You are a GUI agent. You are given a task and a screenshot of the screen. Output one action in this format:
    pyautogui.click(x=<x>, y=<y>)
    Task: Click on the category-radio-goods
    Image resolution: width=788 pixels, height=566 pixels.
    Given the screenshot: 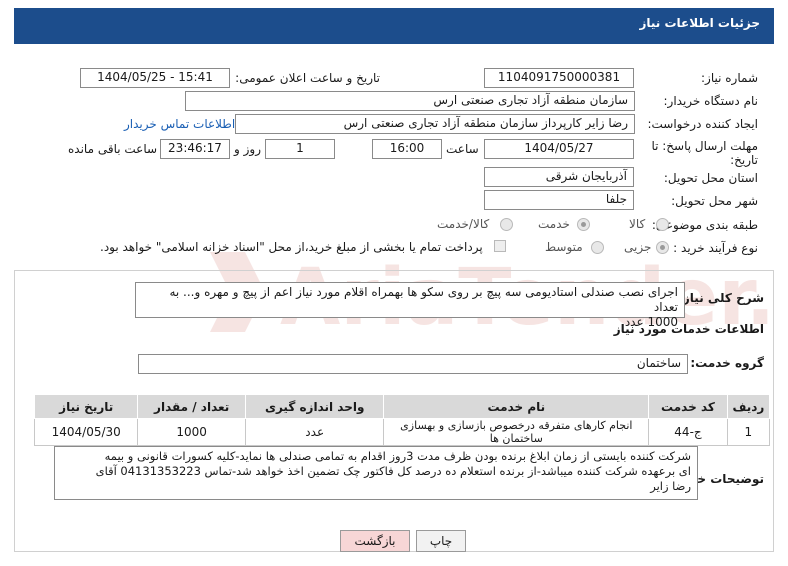 What is the action you would take?
    pyautogui.click(x=662, y=224)
    